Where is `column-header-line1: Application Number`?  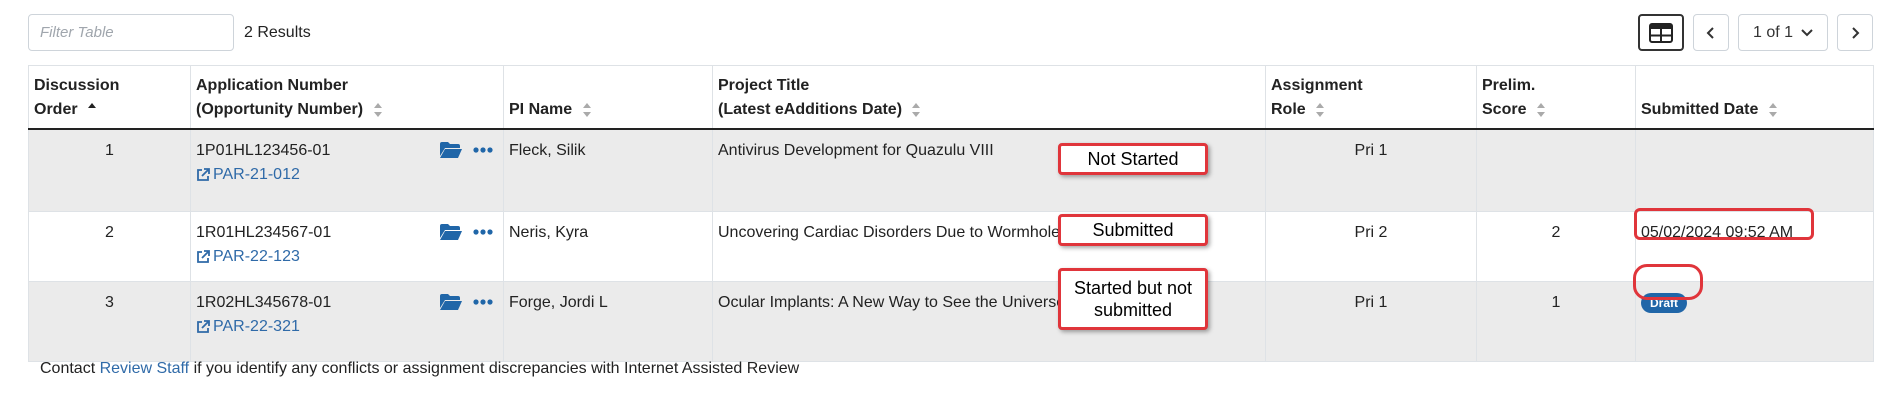 column-header-line1: Application Number is located at coordinates (272, 85).